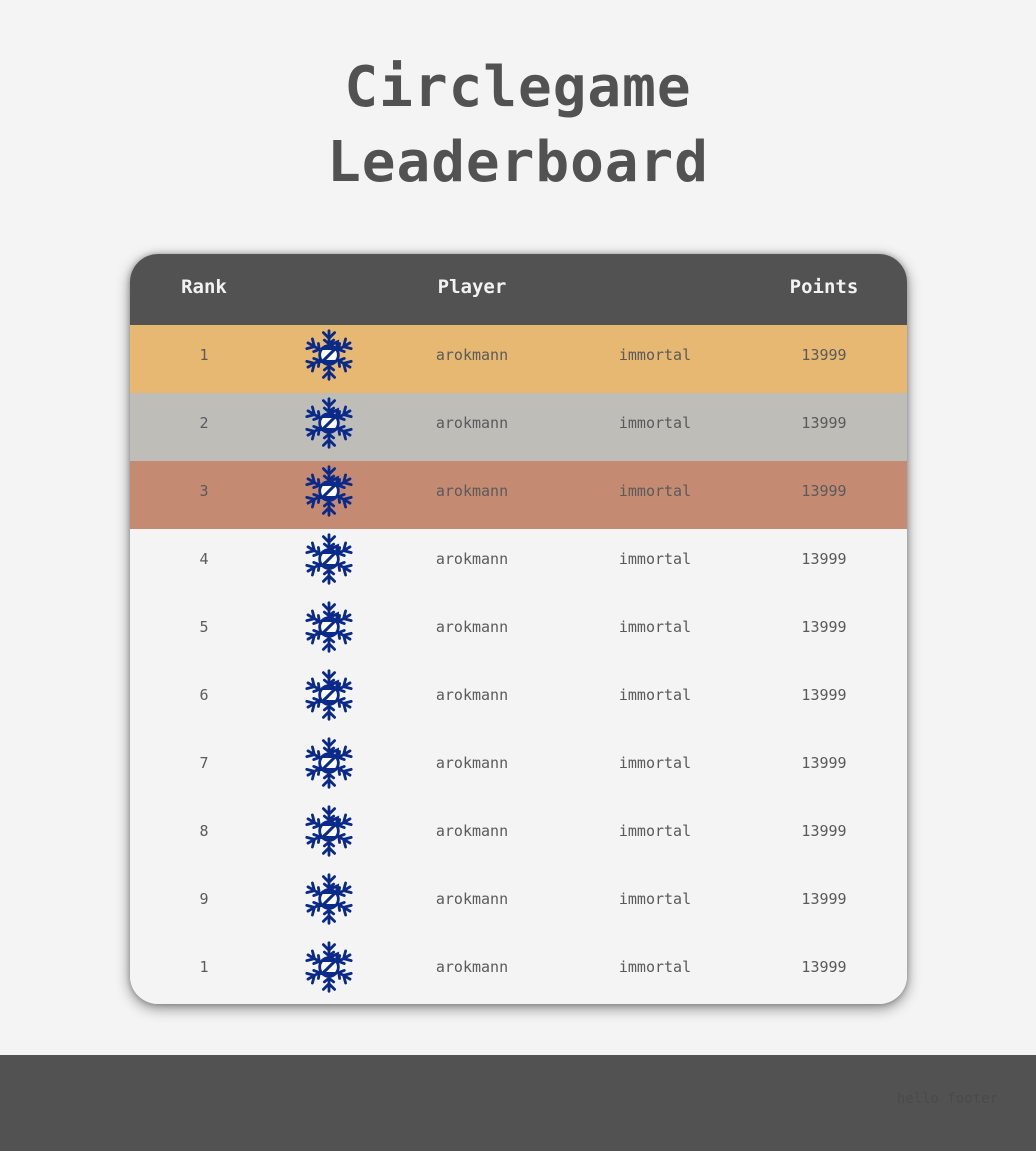 This screenshot has height=1151, width=1036. What do you see at coordinates (204, 559) in the screenshot?
I see `rank-cell: 4` at bounding box center [204, 559].